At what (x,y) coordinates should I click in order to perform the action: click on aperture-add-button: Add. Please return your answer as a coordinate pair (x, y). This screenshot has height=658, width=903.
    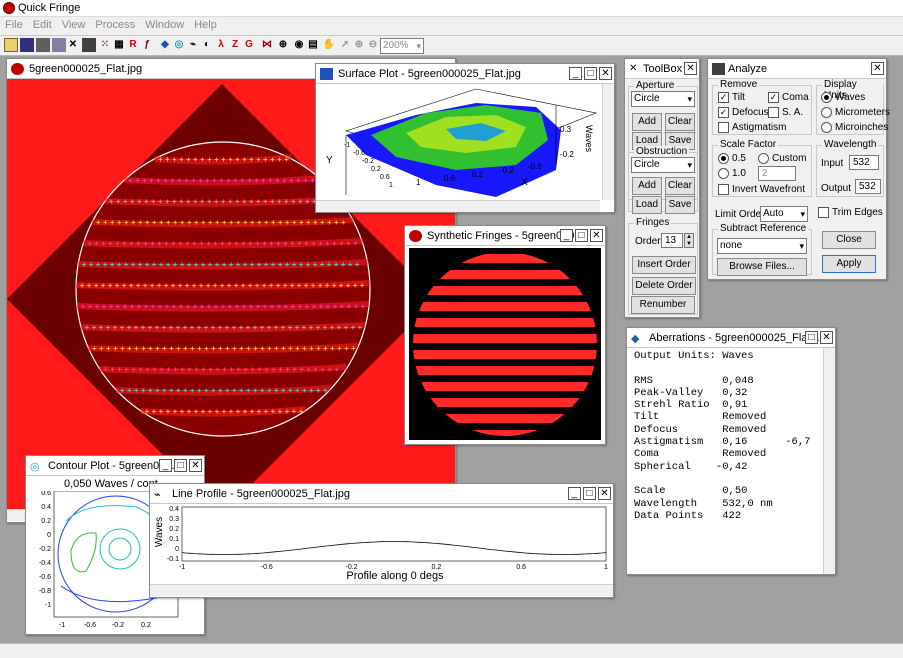
    Looking at the image, I should click on (647, 122).